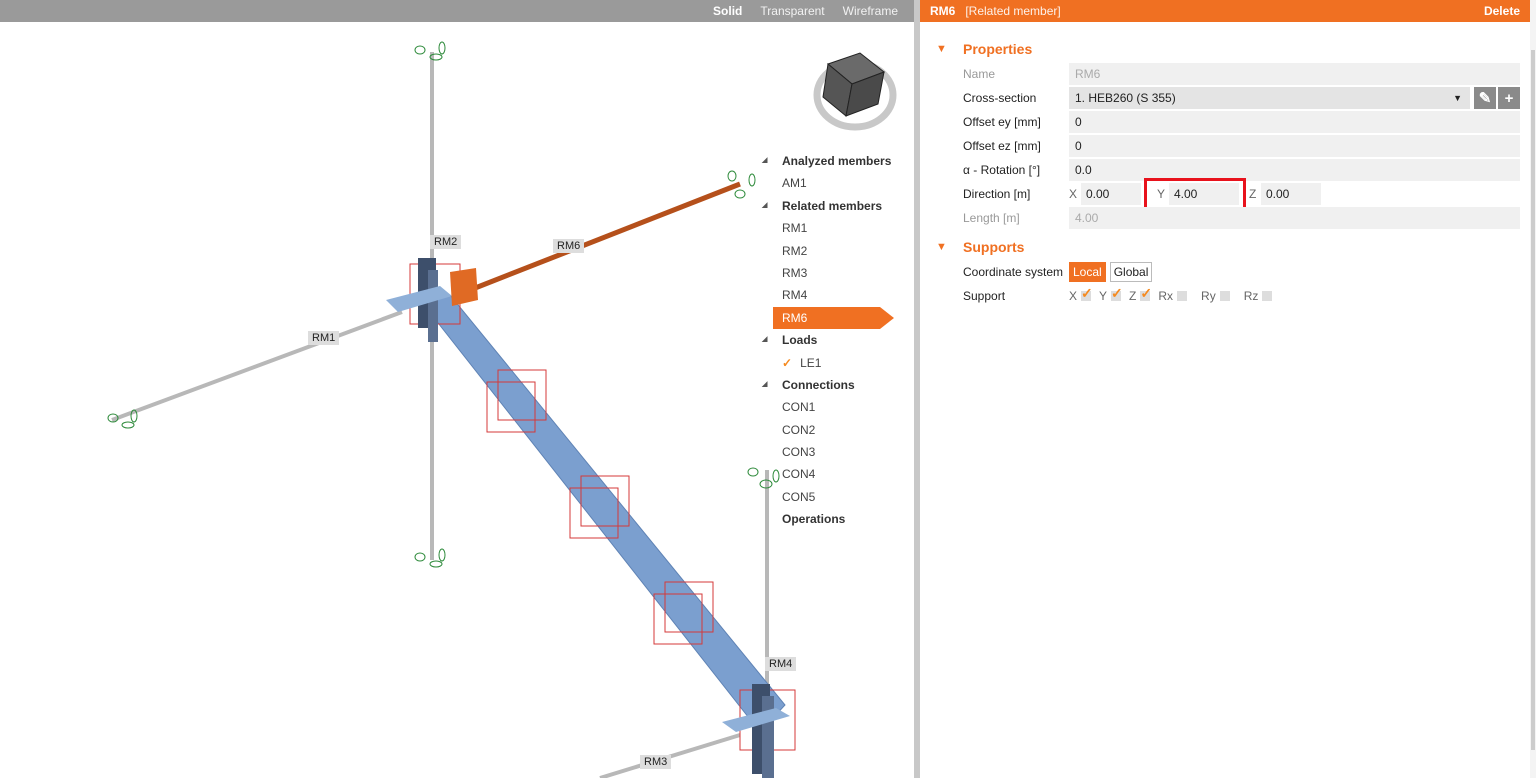 This screenshot has width=1536, height=778. I want to click on dof-label: Z, so click(1133, 296).